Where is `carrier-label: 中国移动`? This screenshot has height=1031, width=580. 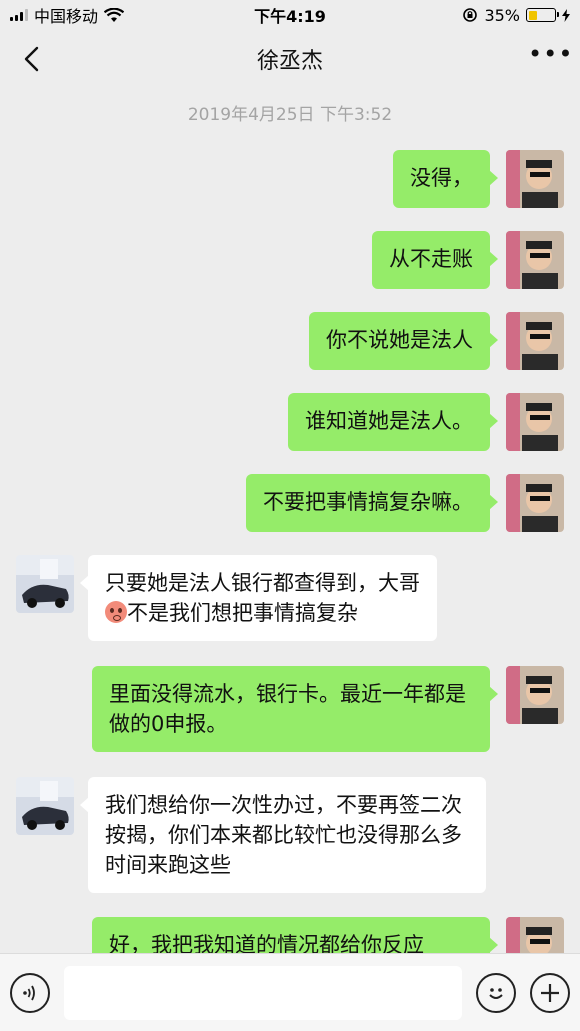 carrier-label: 中国移动 is located at coordinates (66, 16).